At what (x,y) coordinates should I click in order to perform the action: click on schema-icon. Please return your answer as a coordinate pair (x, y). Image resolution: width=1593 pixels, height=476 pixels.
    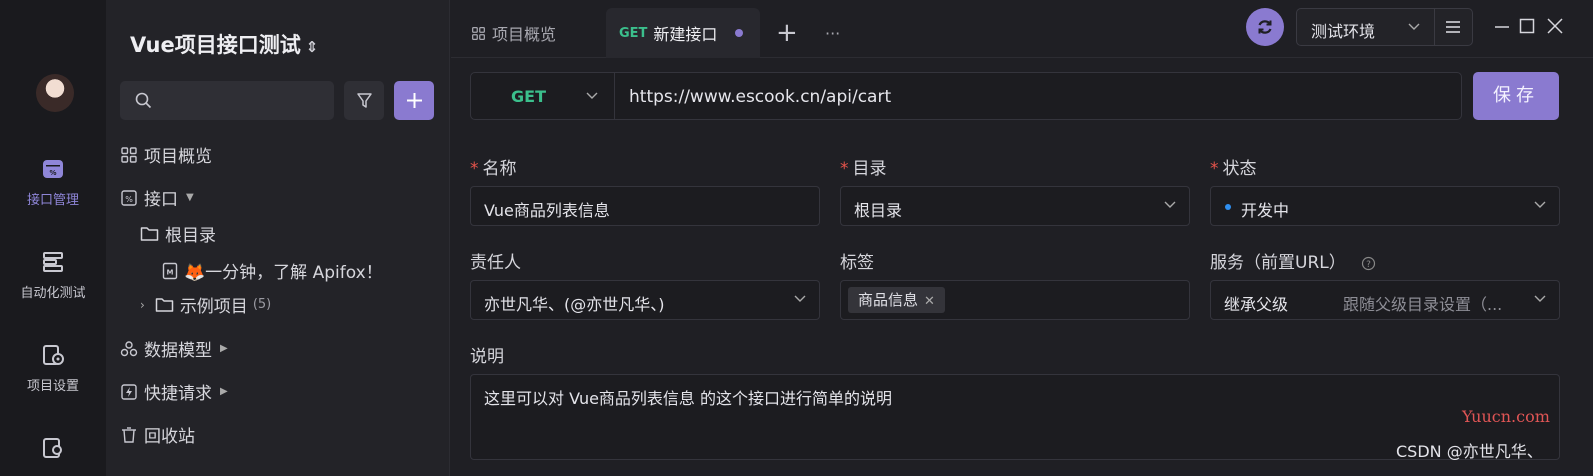
    Looking at the image, I should click on (129, 348).